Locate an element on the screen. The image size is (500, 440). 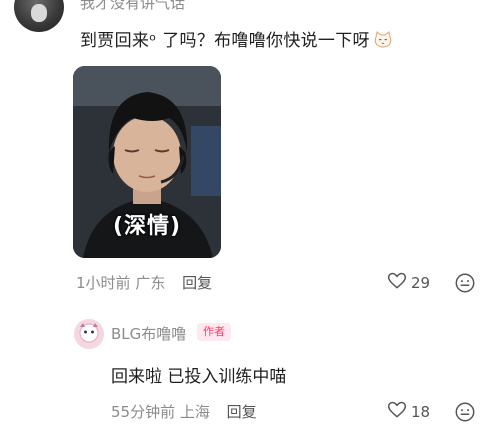
cat-face-emoji-icon is located at coordinates (383, 42).